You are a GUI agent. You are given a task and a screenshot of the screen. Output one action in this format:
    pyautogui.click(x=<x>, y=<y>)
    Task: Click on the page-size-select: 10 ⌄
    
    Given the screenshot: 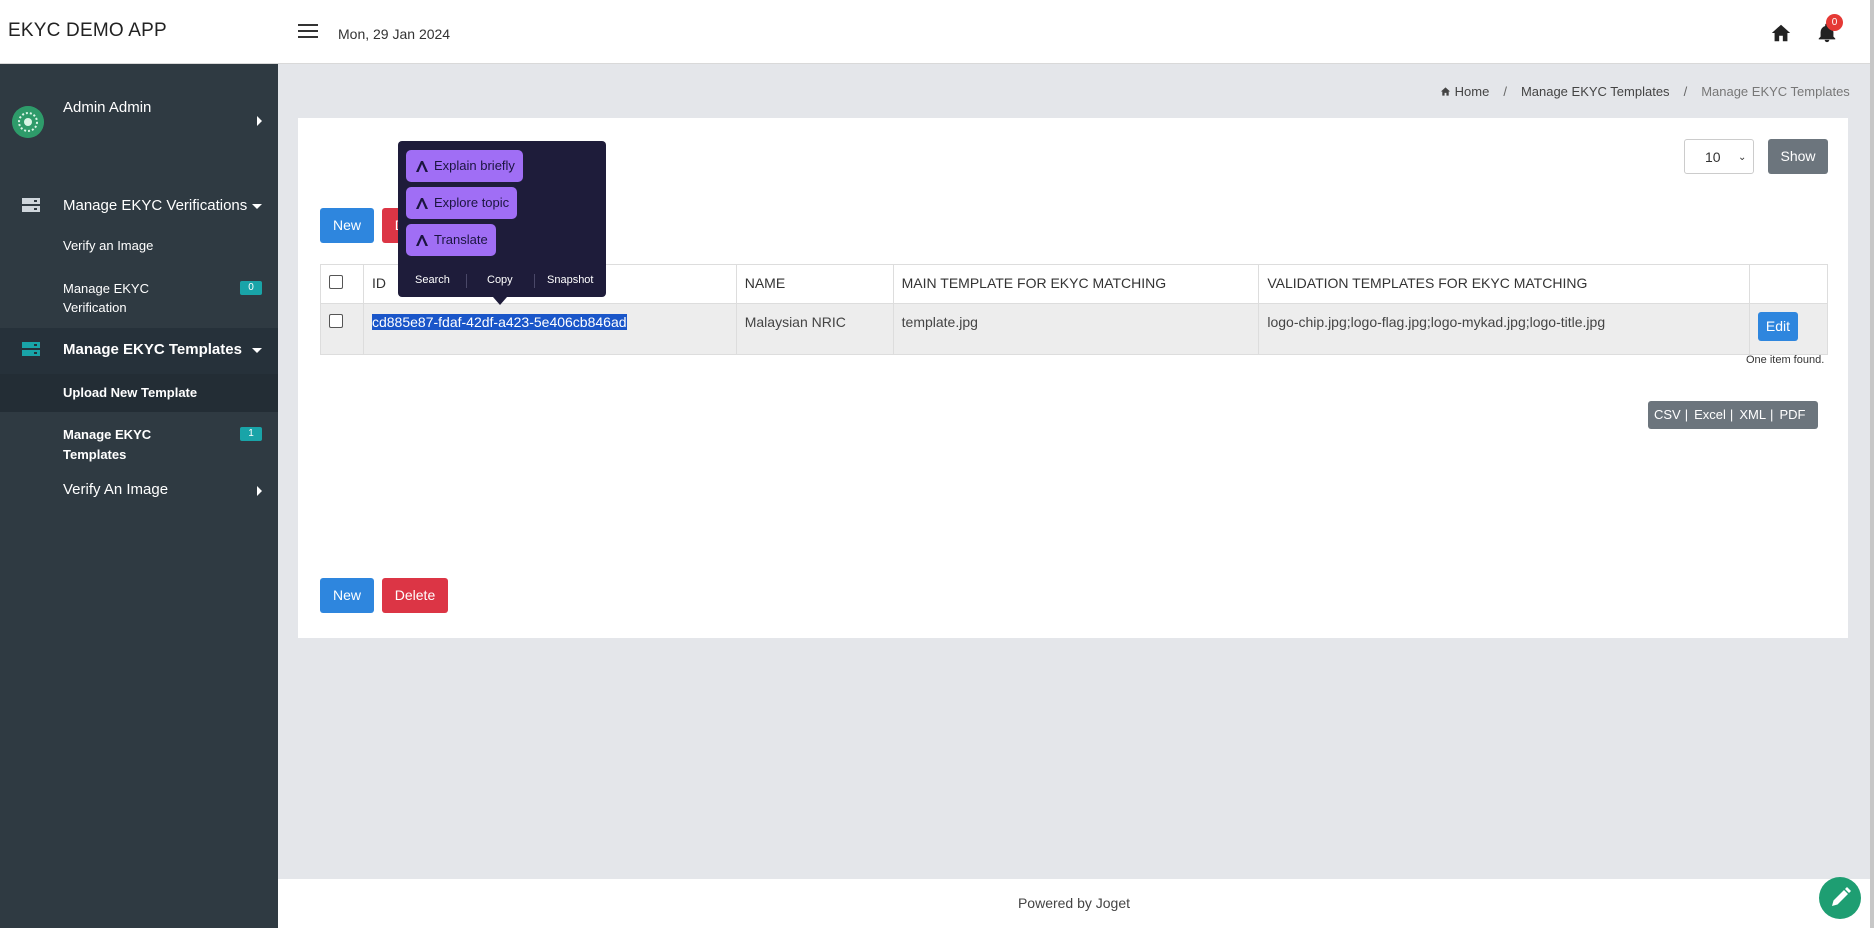 What is the action you would take?
    pyautogui.click(x=1719, y=156)
    